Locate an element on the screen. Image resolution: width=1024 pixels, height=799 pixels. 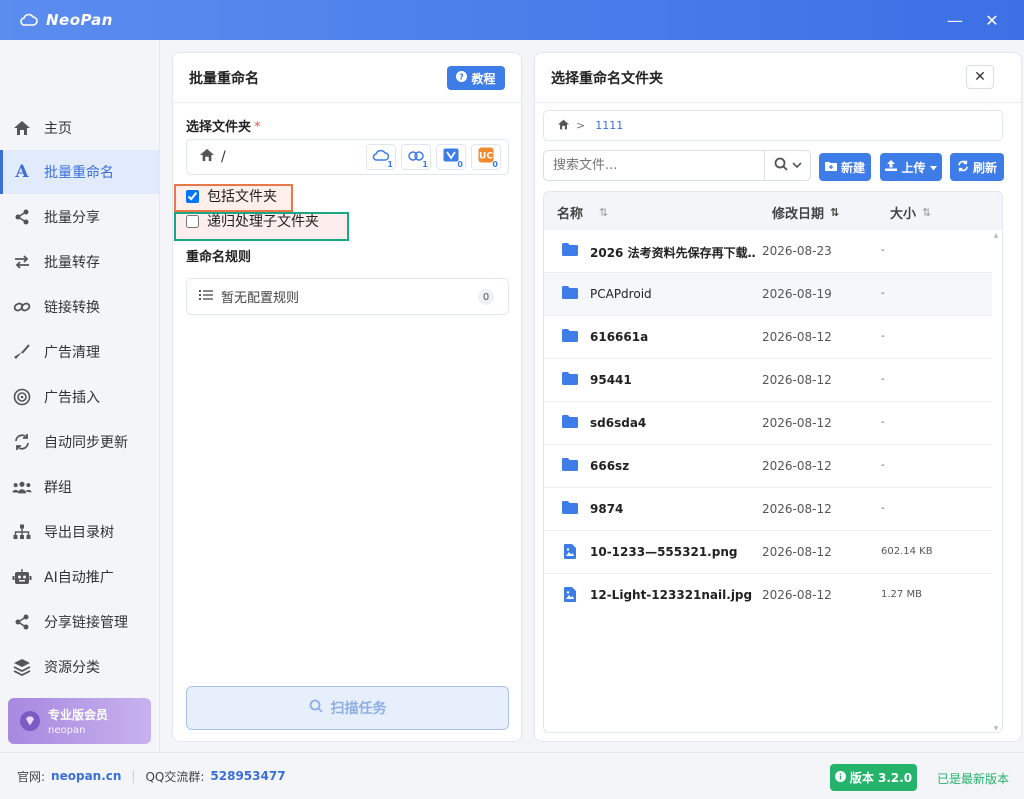
rename-rules-label: 重命名规则 is located at coordinates (219, 257).